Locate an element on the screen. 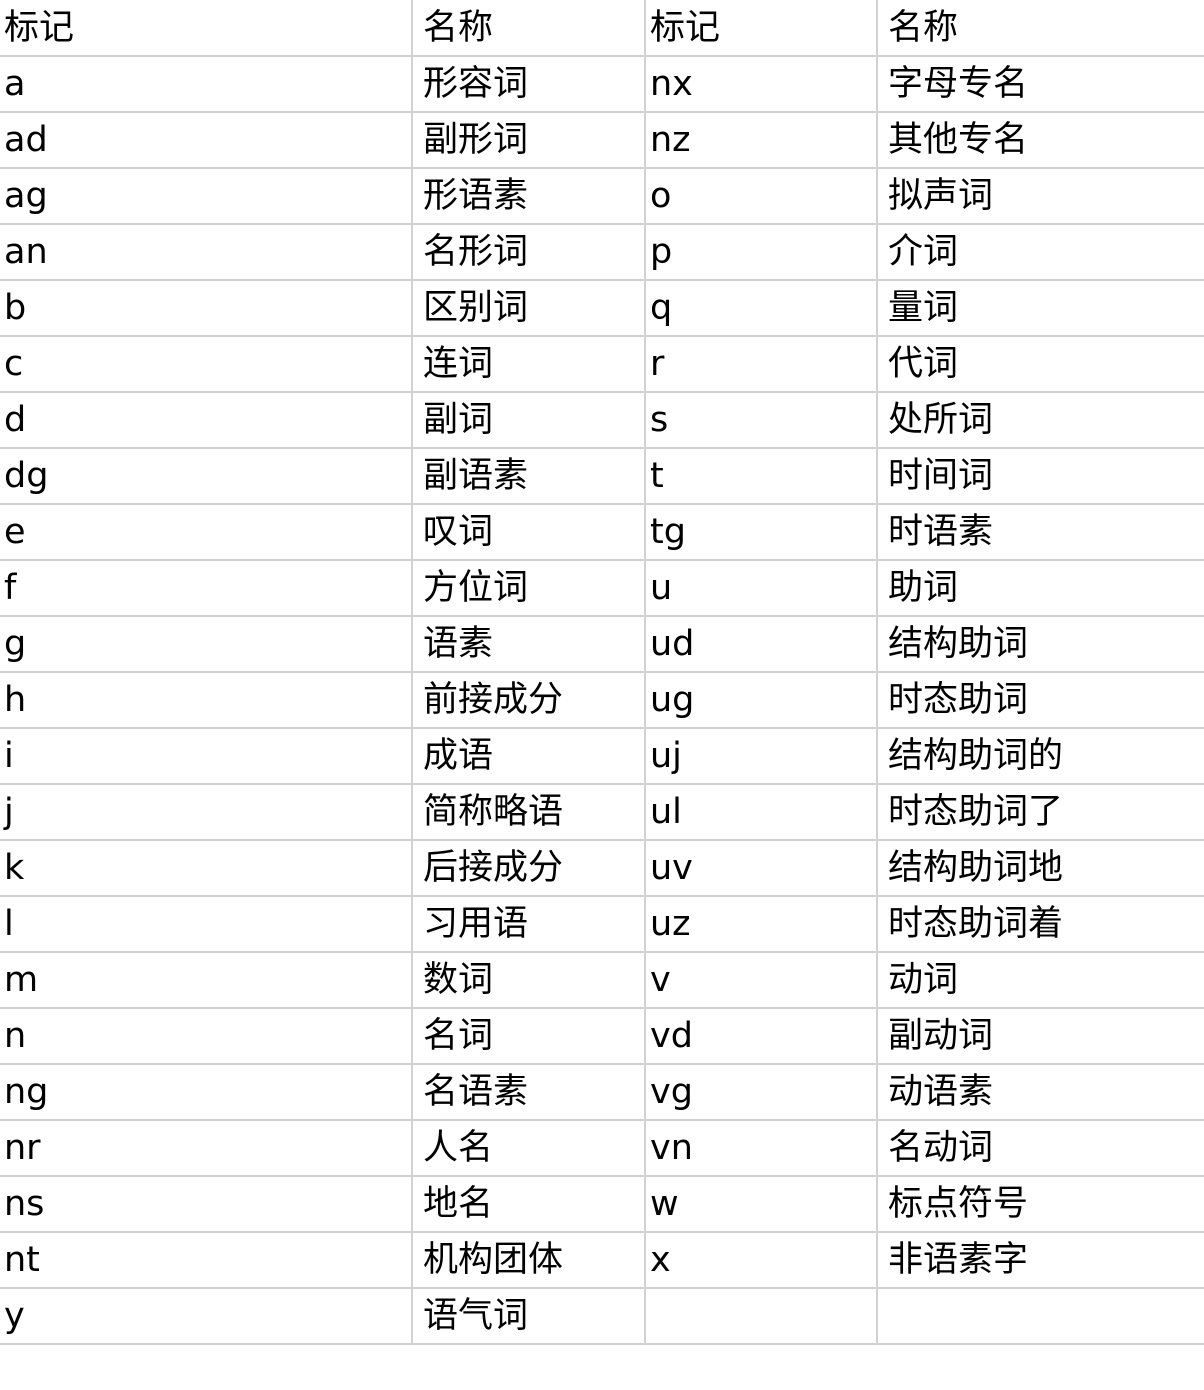 The image size is (1204, 1390). table-row: dg 副语素 t 时间词 is located at coordinates (602, 476).